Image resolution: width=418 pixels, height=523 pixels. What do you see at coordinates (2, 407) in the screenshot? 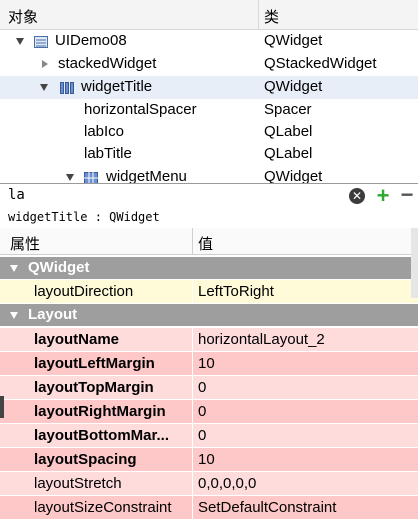
I see `splitter-handle` at bounding box center [2, 407].